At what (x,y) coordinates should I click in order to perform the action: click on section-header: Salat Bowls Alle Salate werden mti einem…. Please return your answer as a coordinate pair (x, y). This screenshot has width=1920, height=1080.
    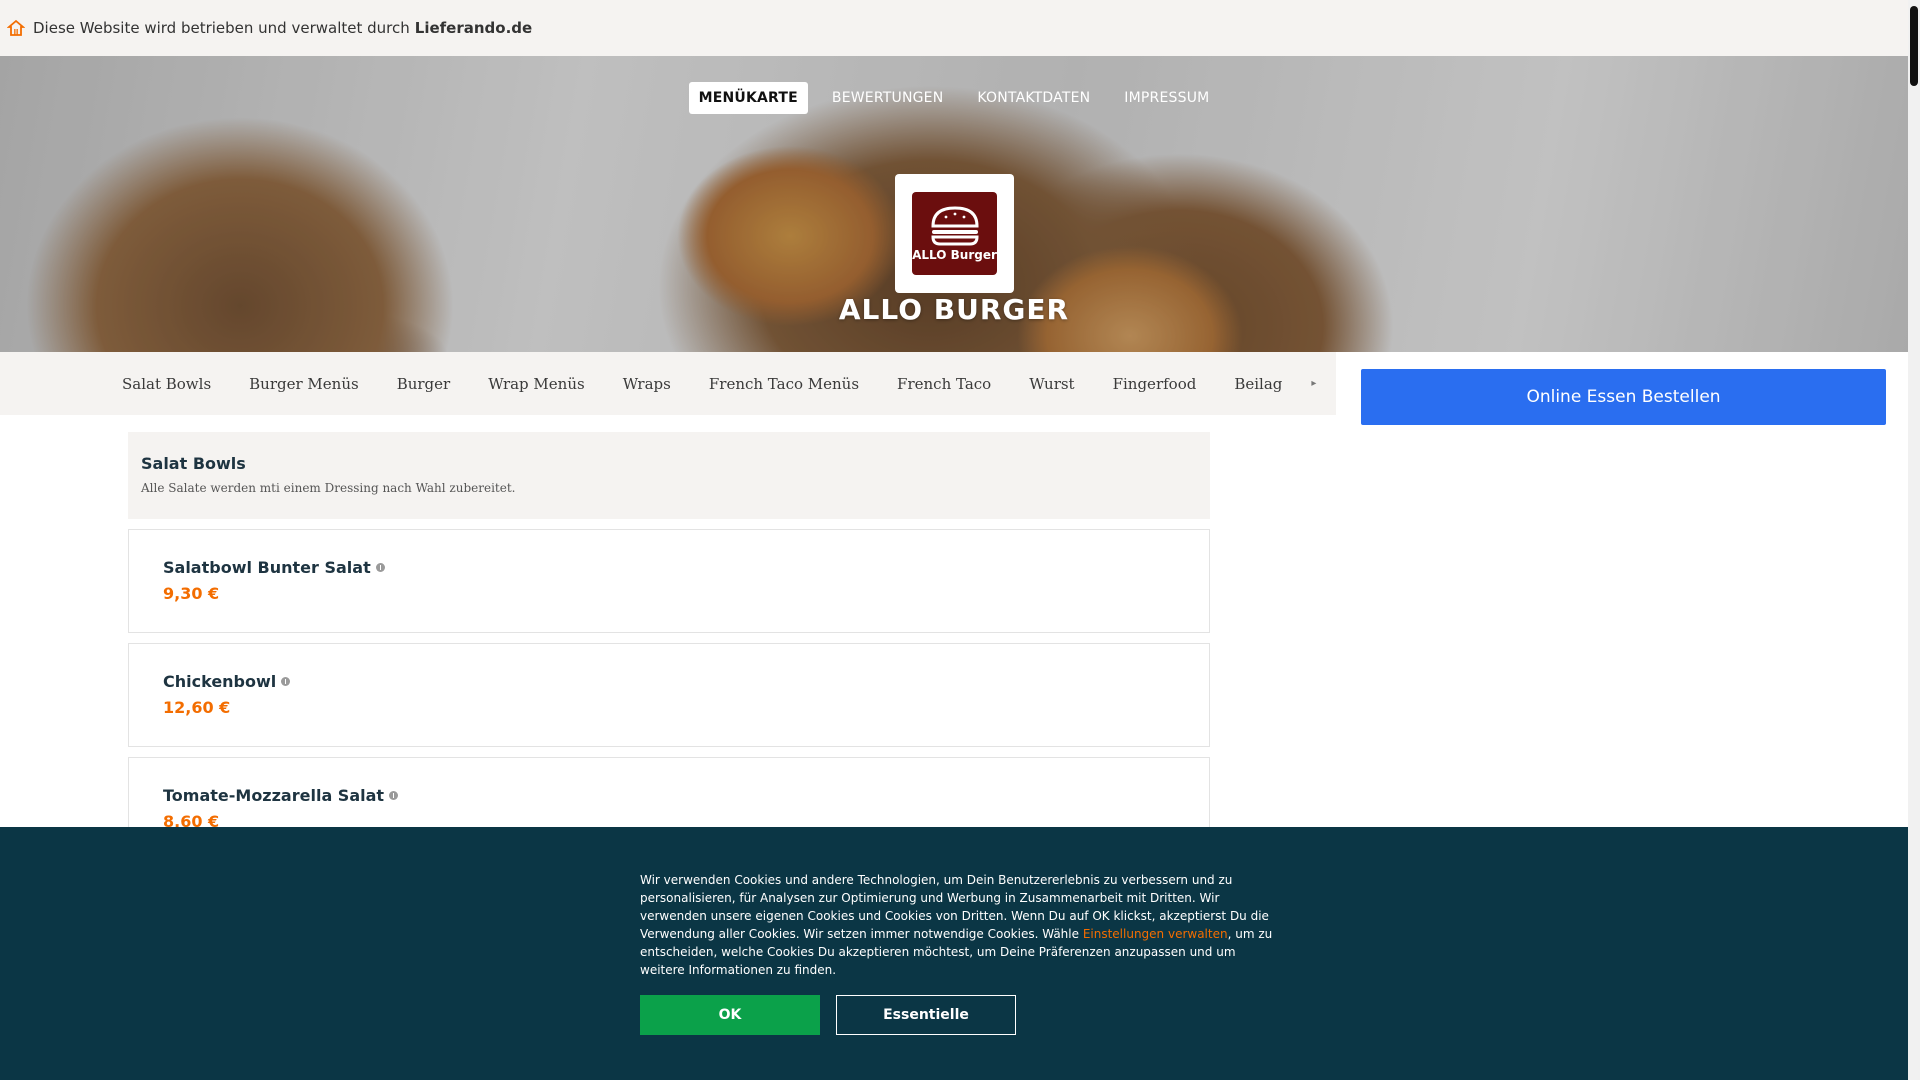
    Looking at the image, I should click on (669, 475).